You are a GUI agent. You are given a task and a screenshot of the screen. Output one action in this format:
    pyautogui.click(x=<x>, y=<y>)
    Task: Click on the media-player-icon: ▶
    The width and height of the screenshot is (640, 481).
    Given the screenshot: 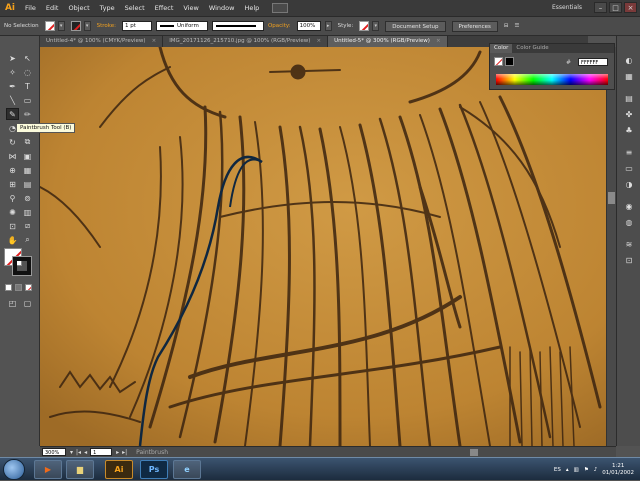 What is the action you would take?
    pyautogui.click(x=48, y=469)
    